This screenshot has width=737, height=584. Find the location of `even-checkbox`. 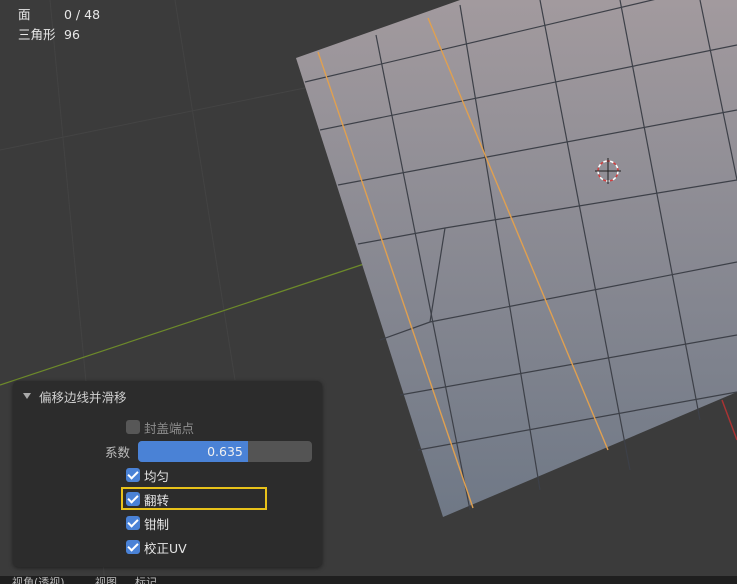

even-checkbox is located at coordinates (133, 475).